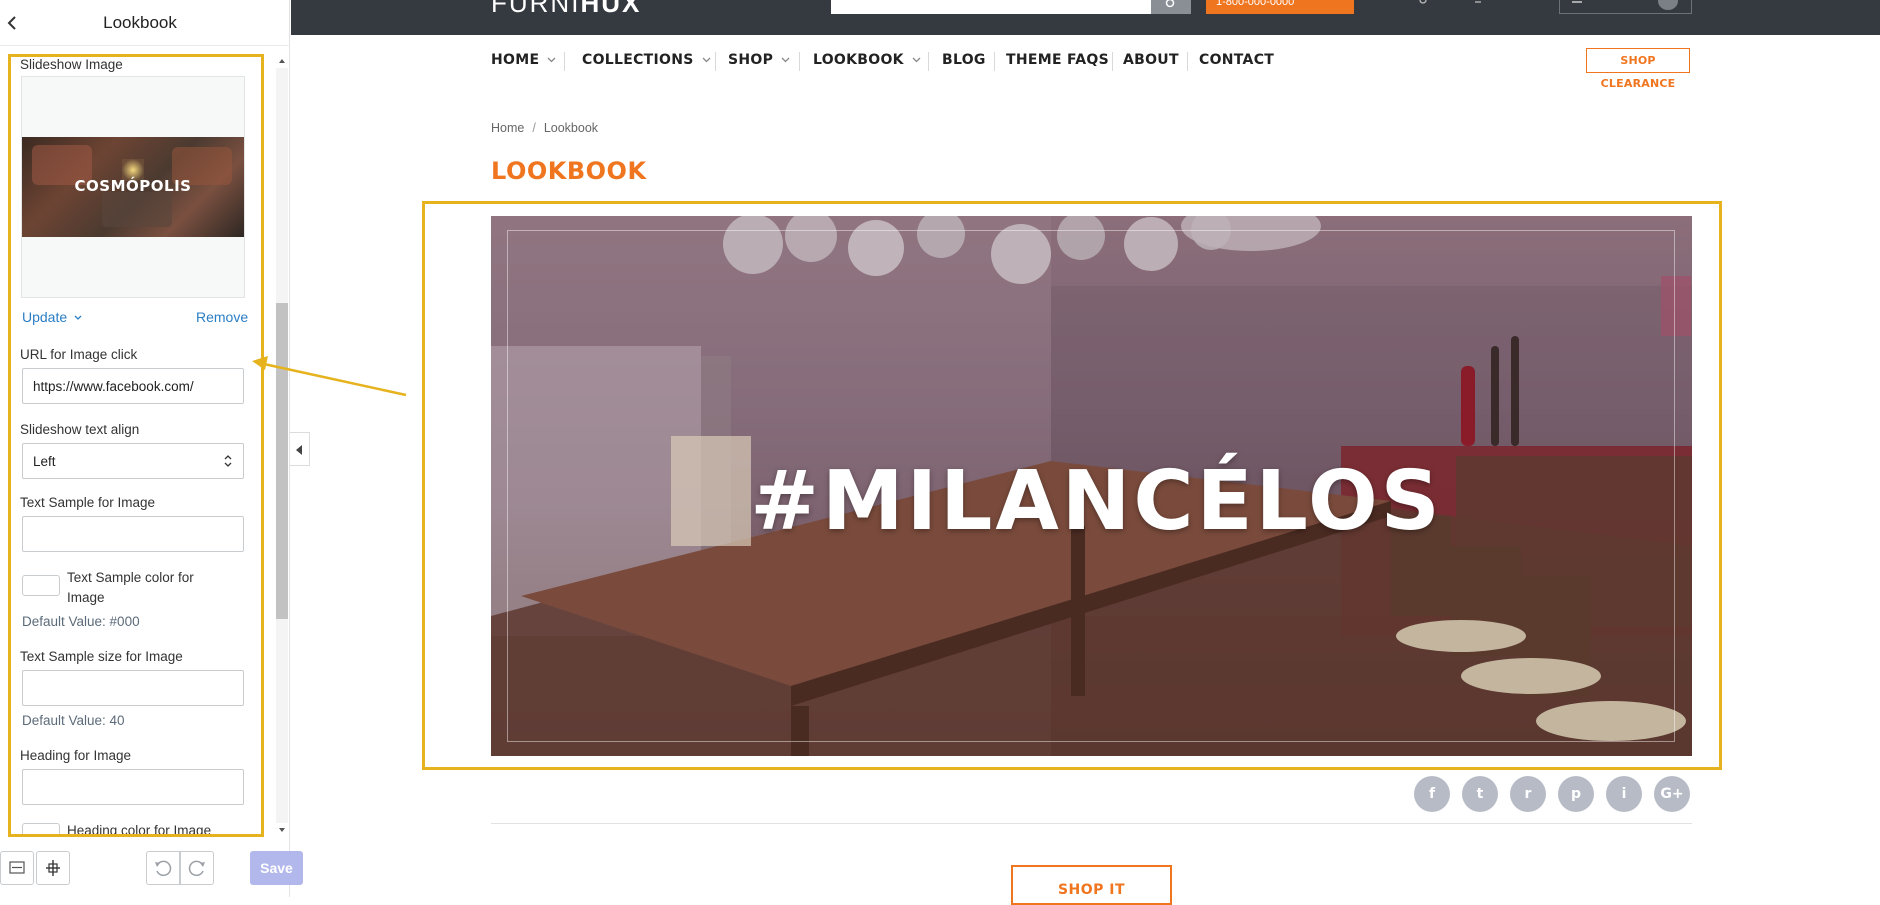  I want to click on cursor-select-icon, so click(53, 868).